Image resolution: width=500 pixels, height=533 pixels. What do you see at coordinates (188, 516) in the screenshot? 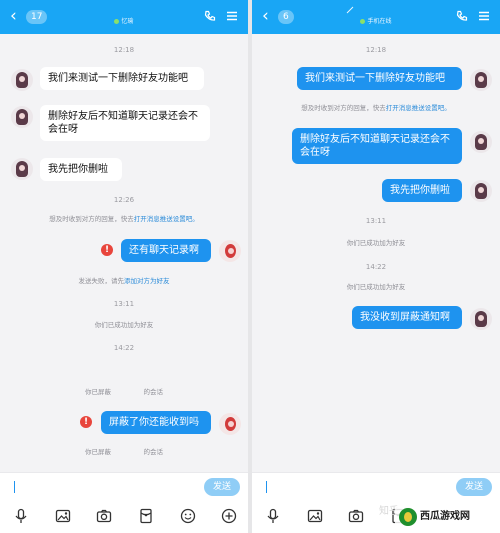
I see `emoji-icon` at bounding box center [188, 516].